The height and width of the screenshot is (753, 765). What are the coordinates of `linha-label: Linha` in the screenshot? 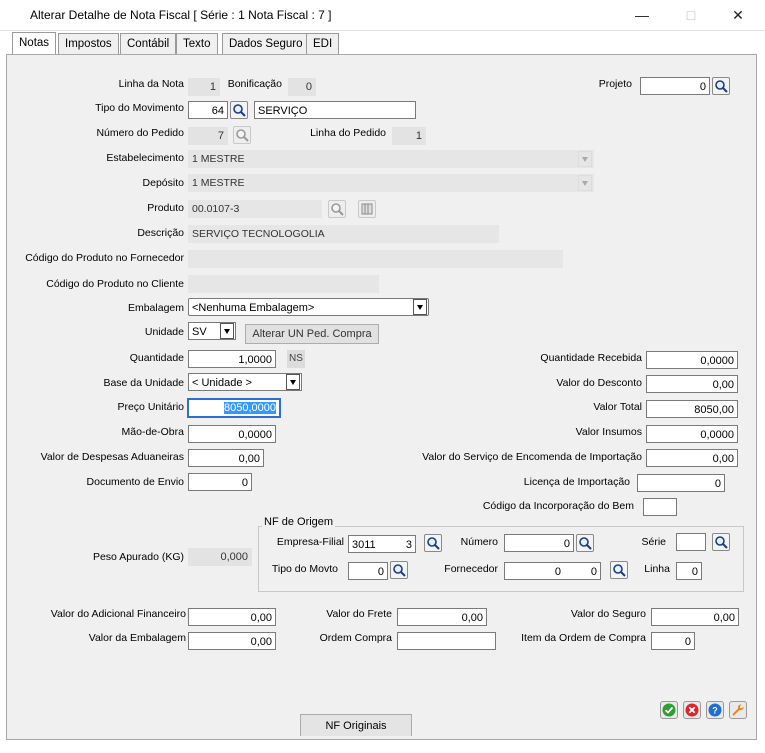 It's located at (657, 569).